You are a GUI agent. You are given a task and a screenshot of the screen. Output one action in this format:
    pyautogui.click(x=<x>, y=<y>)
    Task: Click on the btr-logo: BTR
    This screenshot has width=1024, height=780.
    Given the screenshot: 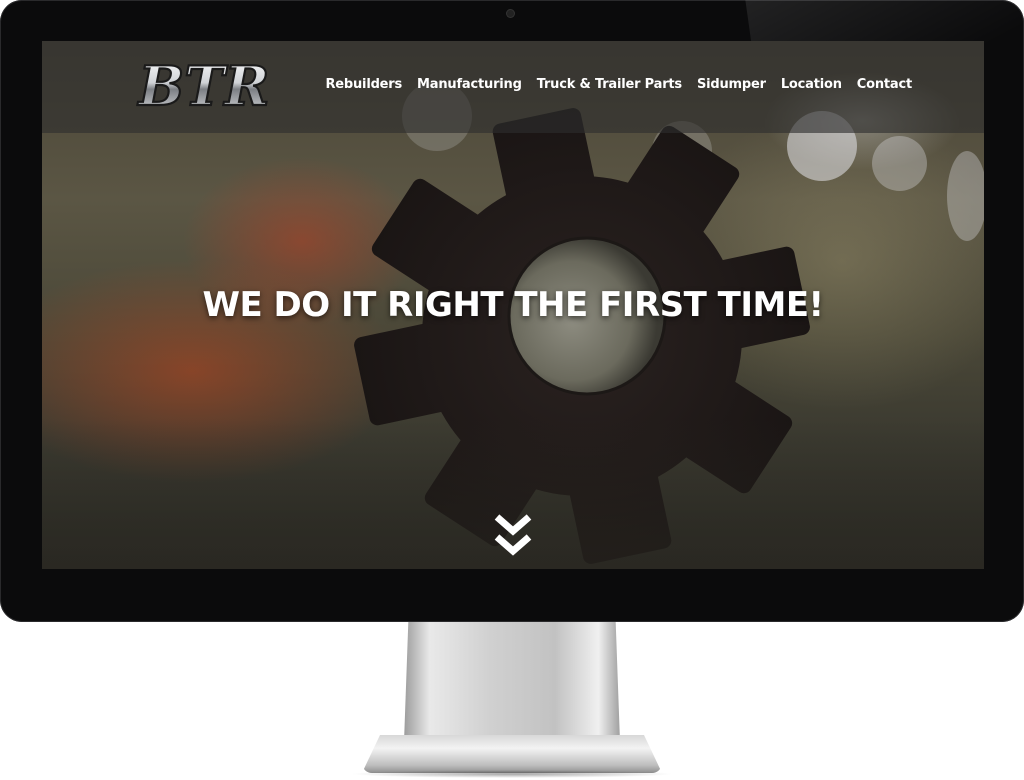 What is the action you would take?
    pyautogui.click(x=203, y=86)
    